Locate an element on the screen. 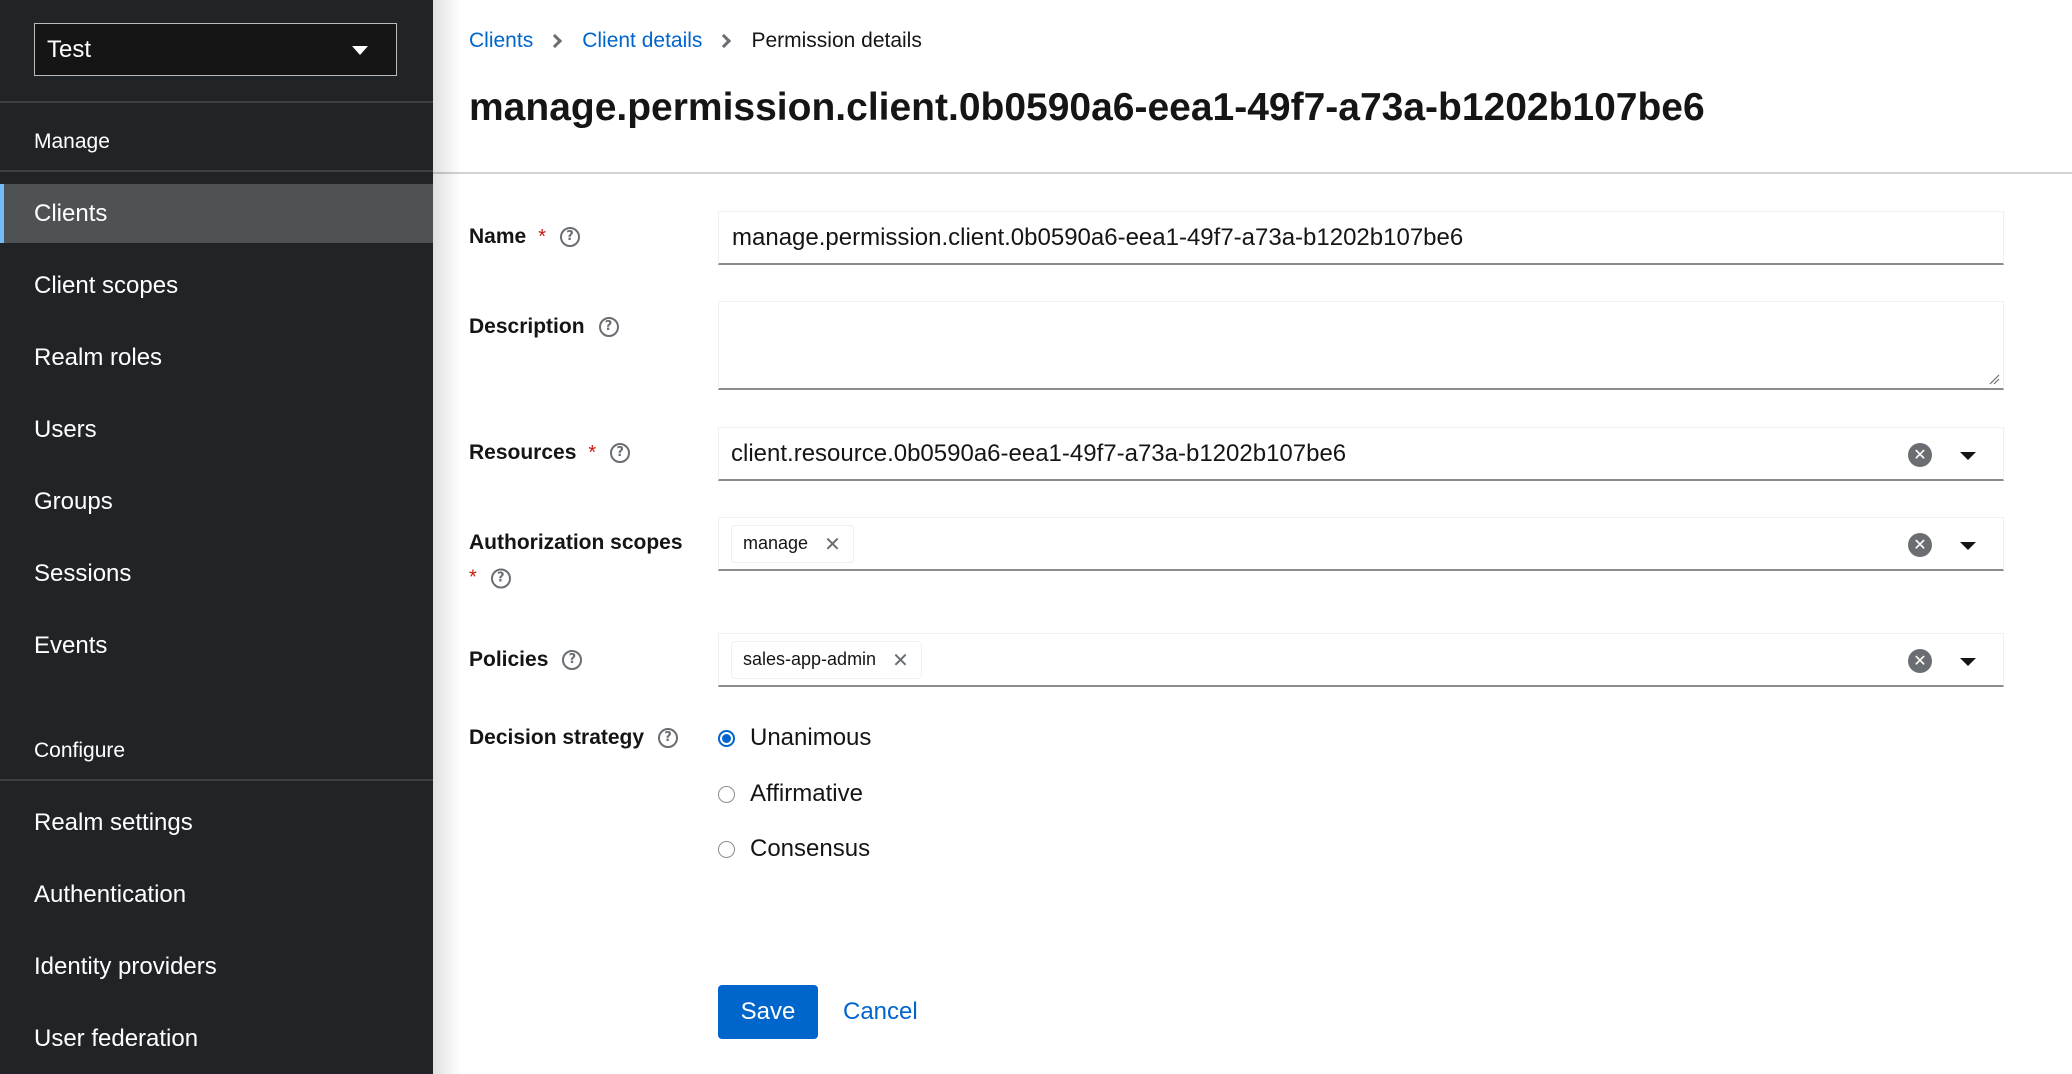 This screenshot has width=2072, height=1074. chip: sales-app-admin ✕ is located at coordinates (826, 659).